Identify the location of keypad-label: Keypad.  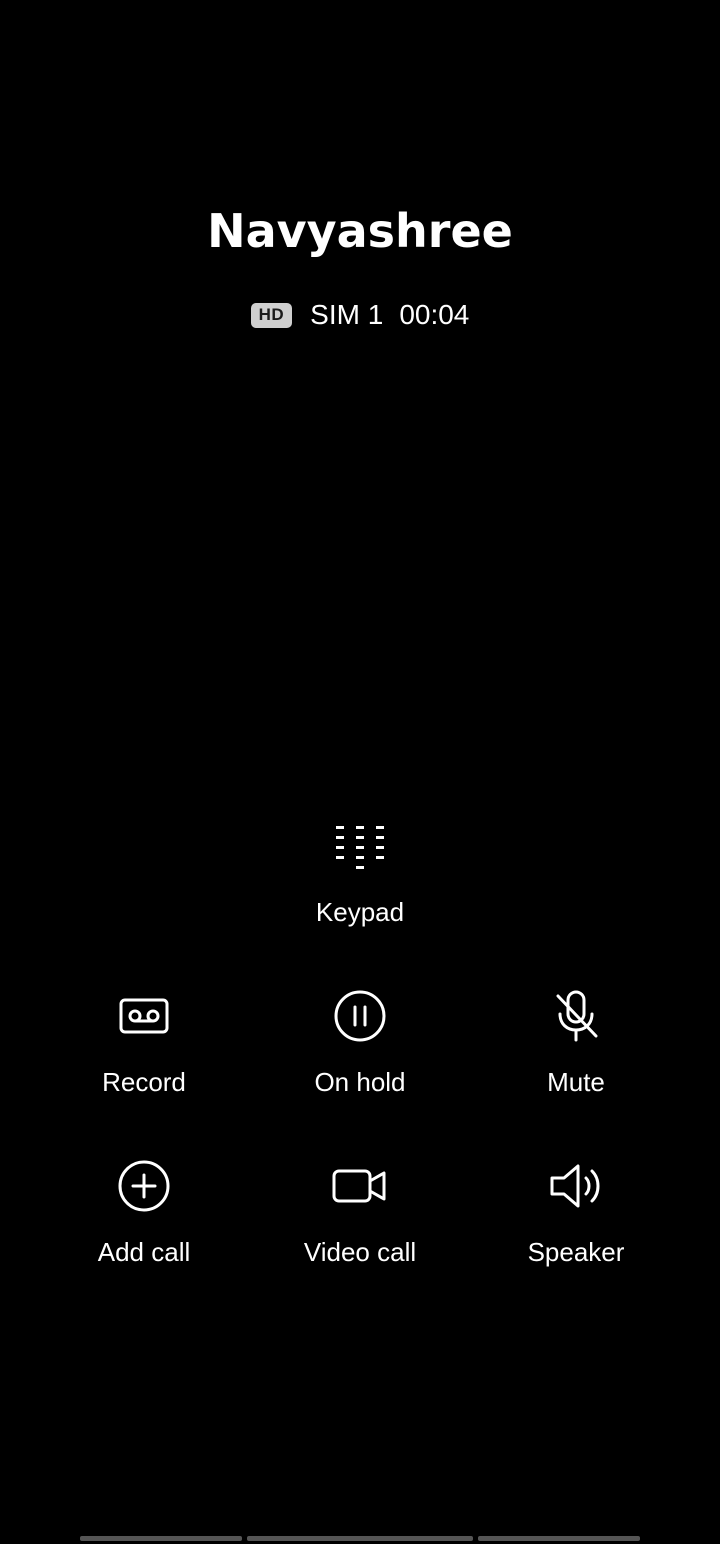
(360, 912).